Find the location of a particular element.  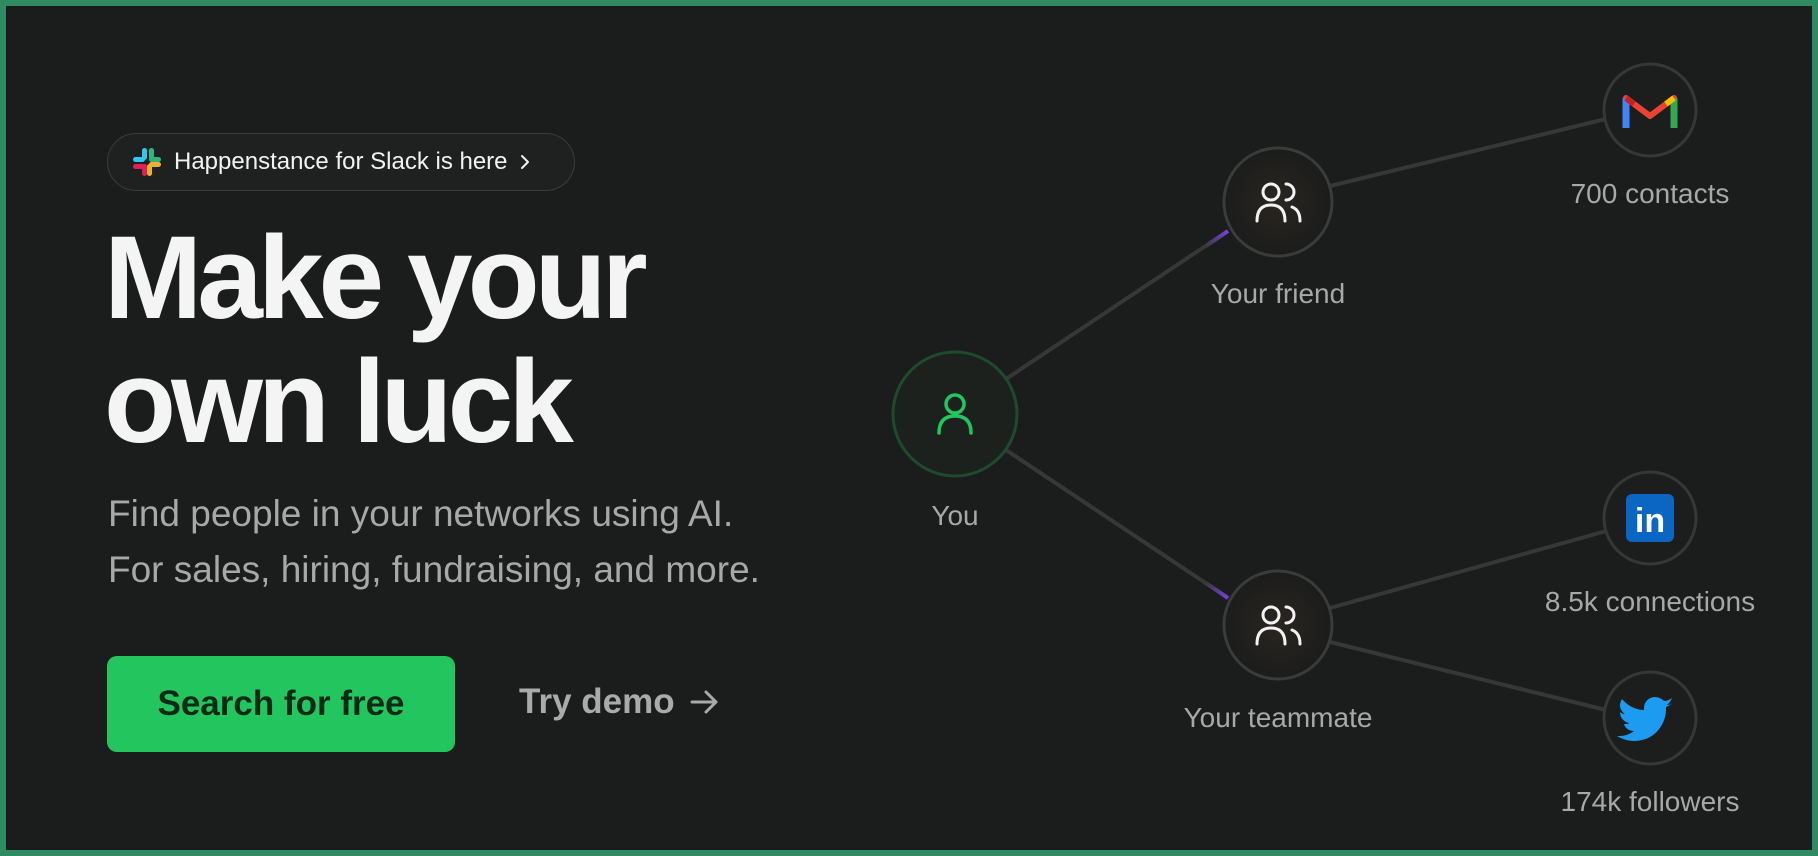

teammate-node is located at coordinates (1278, 625).